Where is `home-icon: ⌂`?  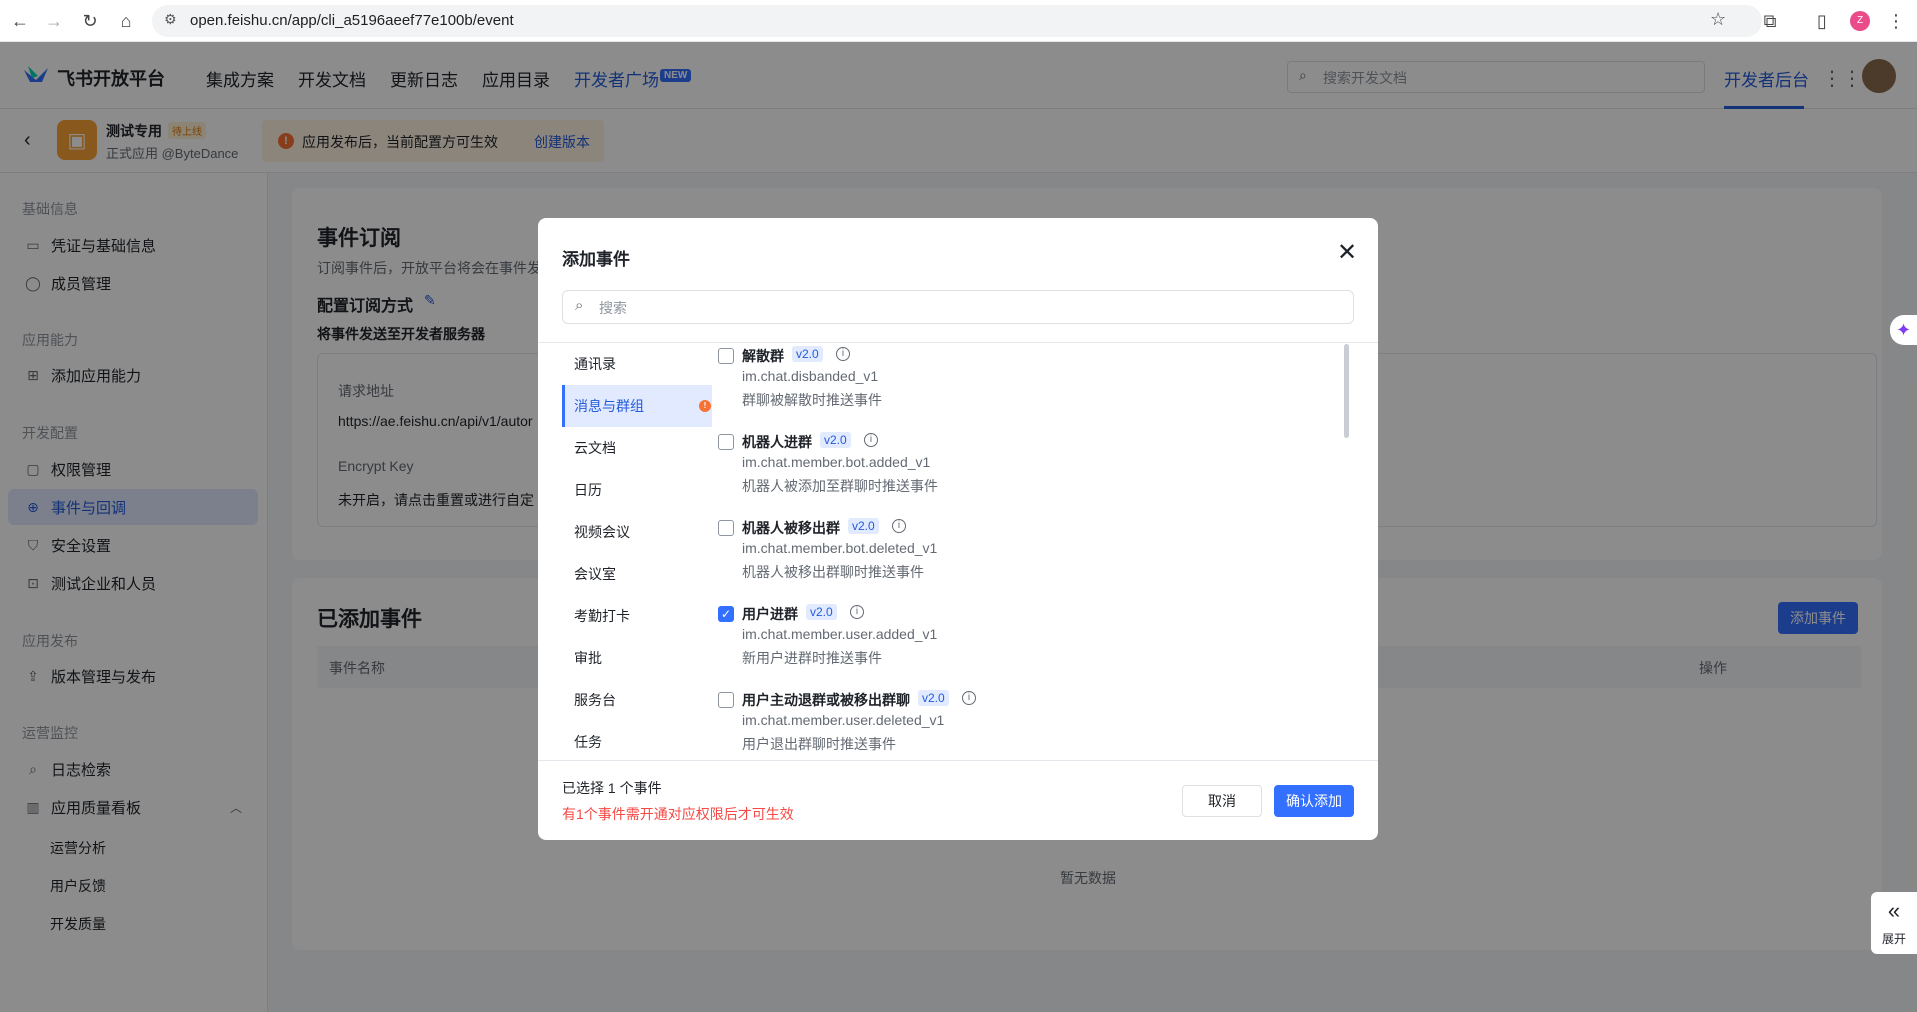
home-icon: ⌂ is located at coordinates (126, 21).